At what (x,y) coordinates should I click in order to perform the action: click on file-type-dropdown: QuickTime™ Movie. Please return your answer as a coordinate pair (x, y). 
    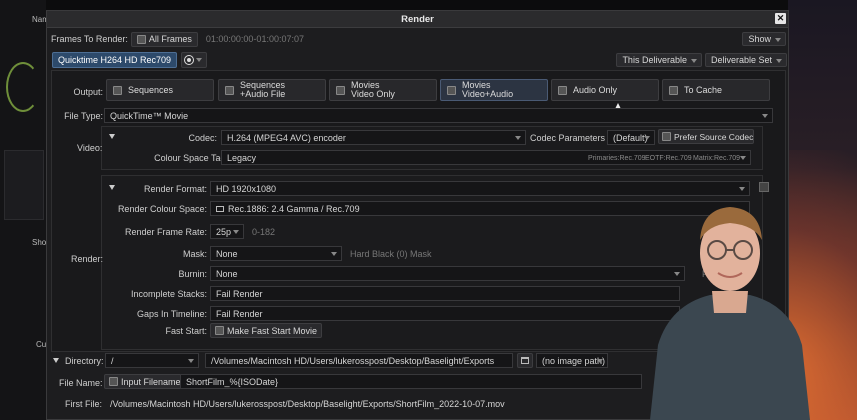
    Looking at the image, I should click on (438, 115).